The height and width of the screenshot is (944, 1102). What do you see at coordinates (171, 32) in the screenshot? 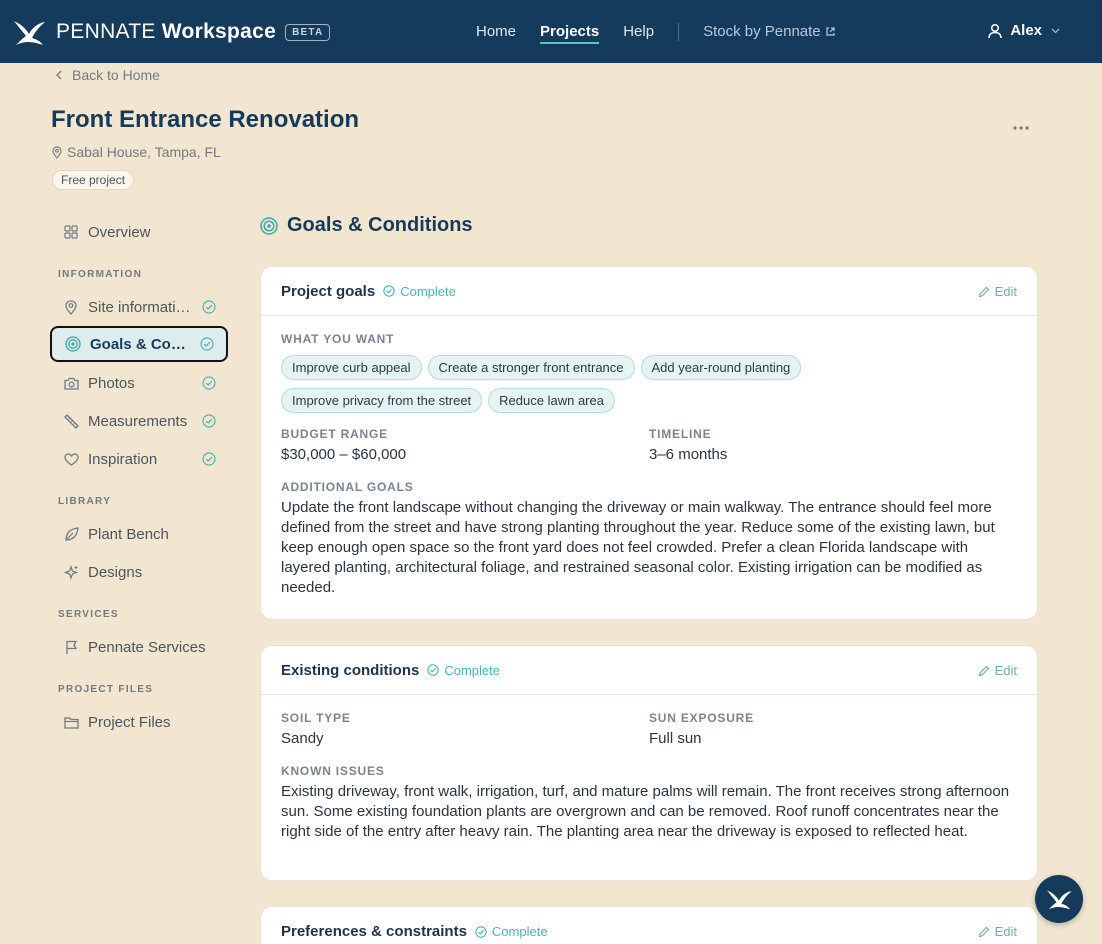
I see `brand-logo-link: PENNATE Workspace BETA` at bounding box center [171, 32].